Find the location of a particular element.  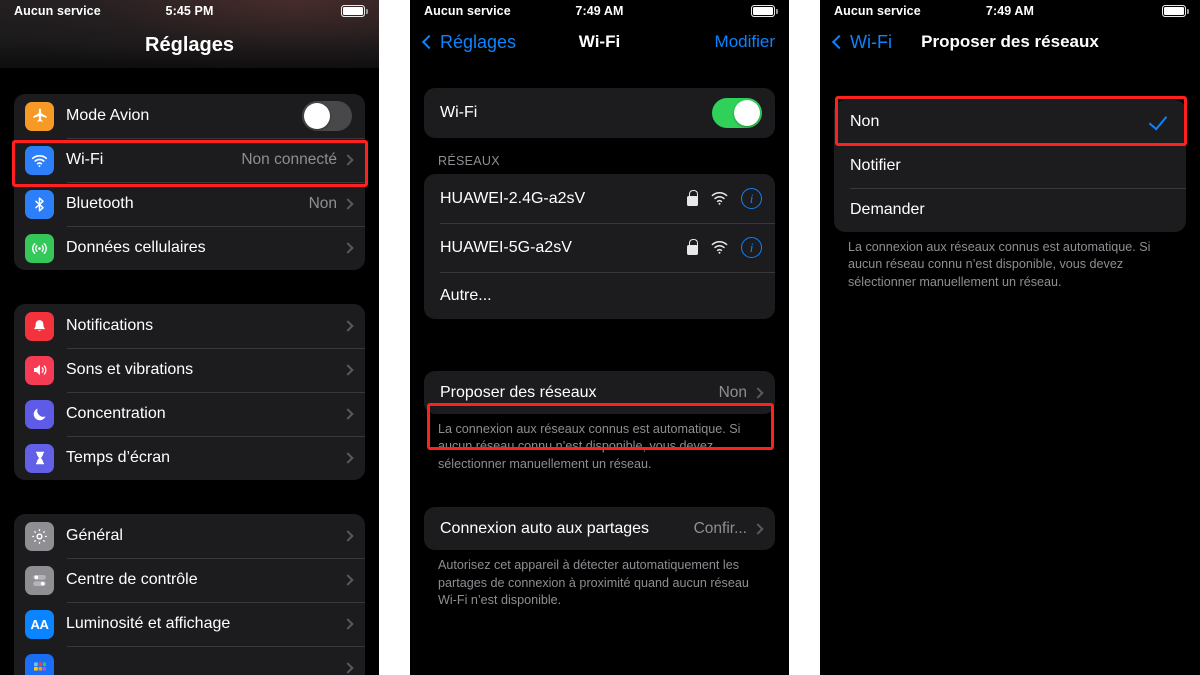

sidebar-item-bluetooth: Bluetooth Non is located at coordinates (189, 204).